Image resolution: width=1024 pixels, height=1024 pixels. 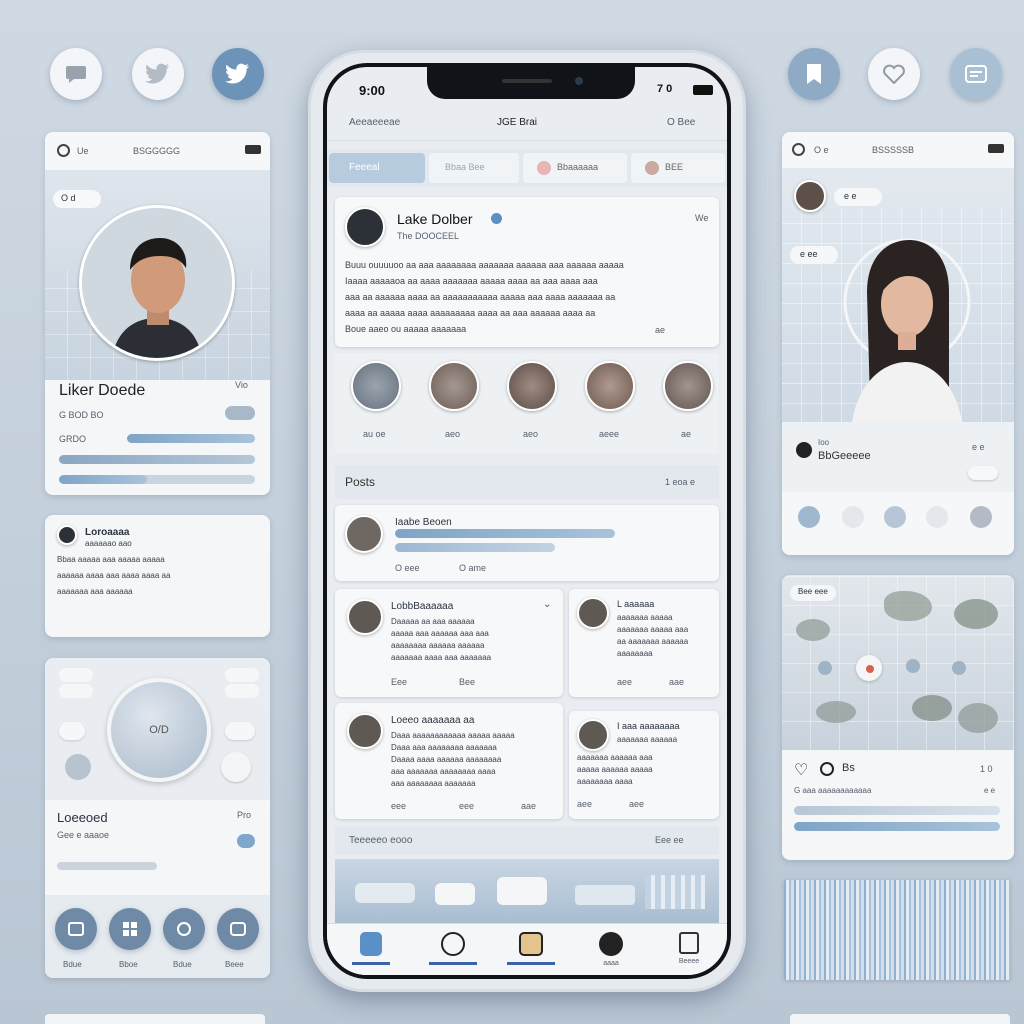 I want to click on tab-2: Bbaa Bee, so click(x=474, y=168).